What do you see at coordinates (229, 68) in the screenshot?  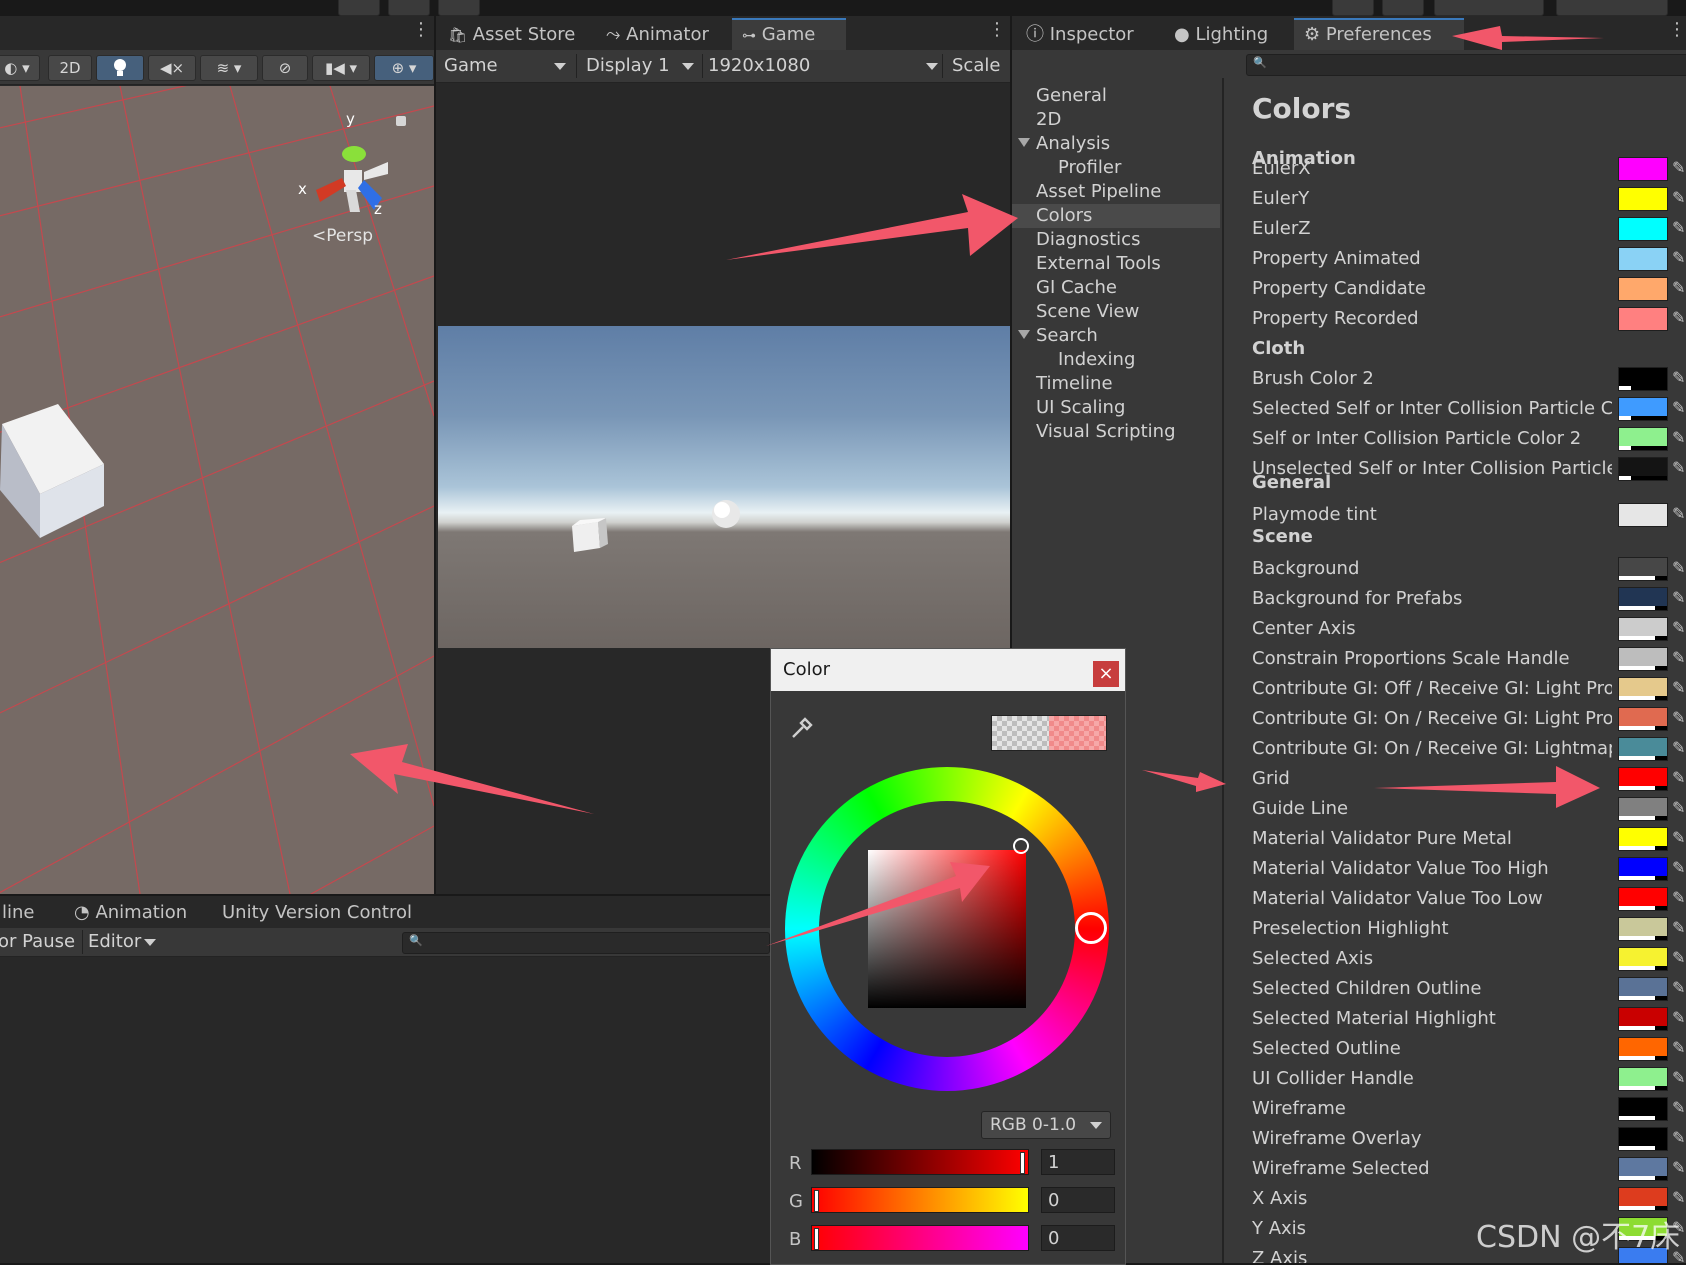 I see `effects-toggle-icon: ≋ ▾` at bounding box center [229, 68].